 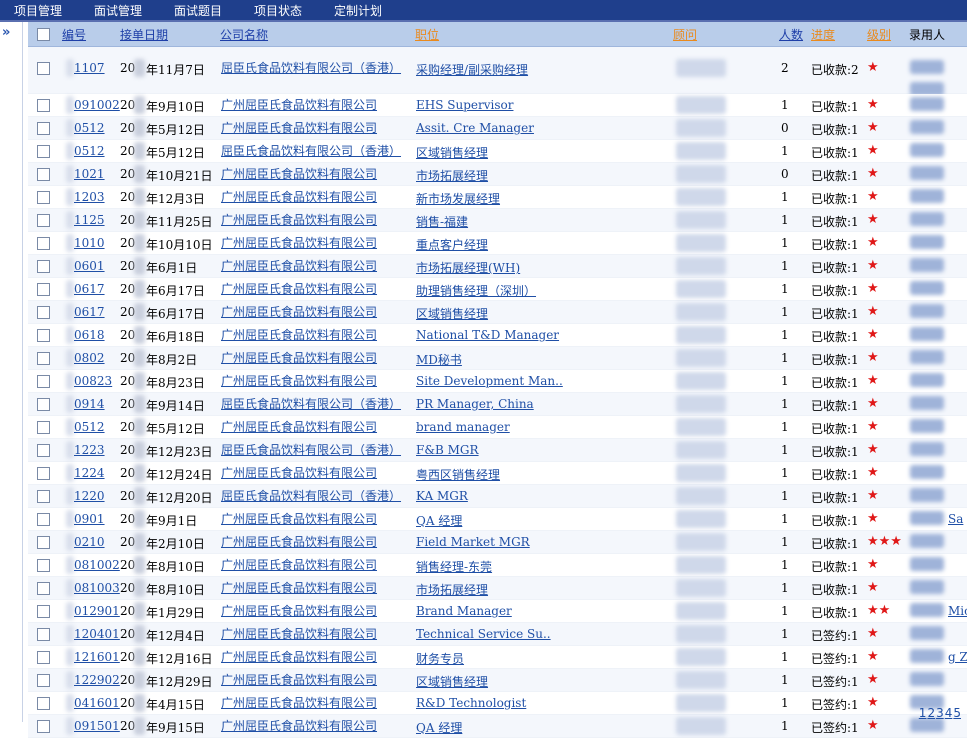 I want to click on row-position-link: 粤西区销售经理, so click(x=458, y=474).